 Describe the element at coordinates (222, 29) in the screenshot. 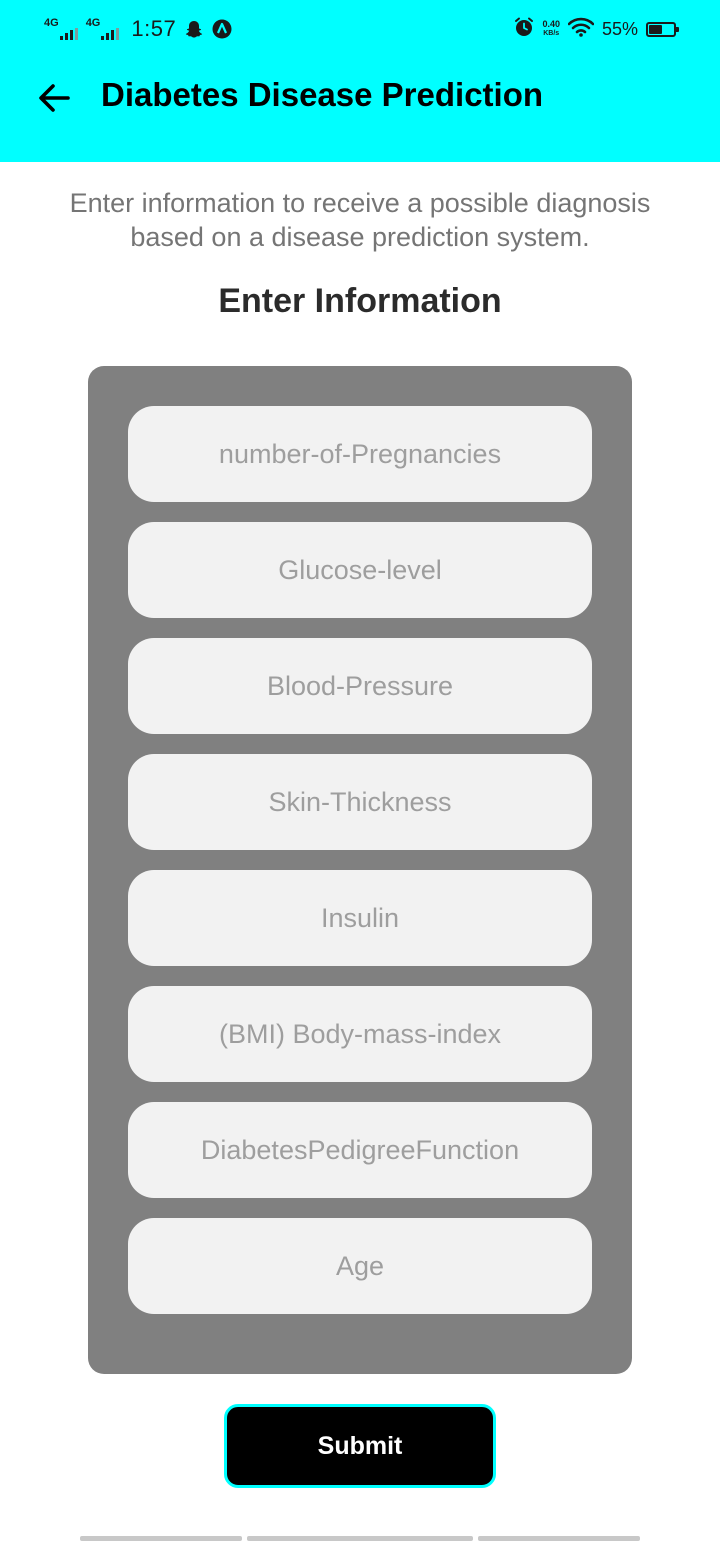

I see `app-notification-icon` at that location.